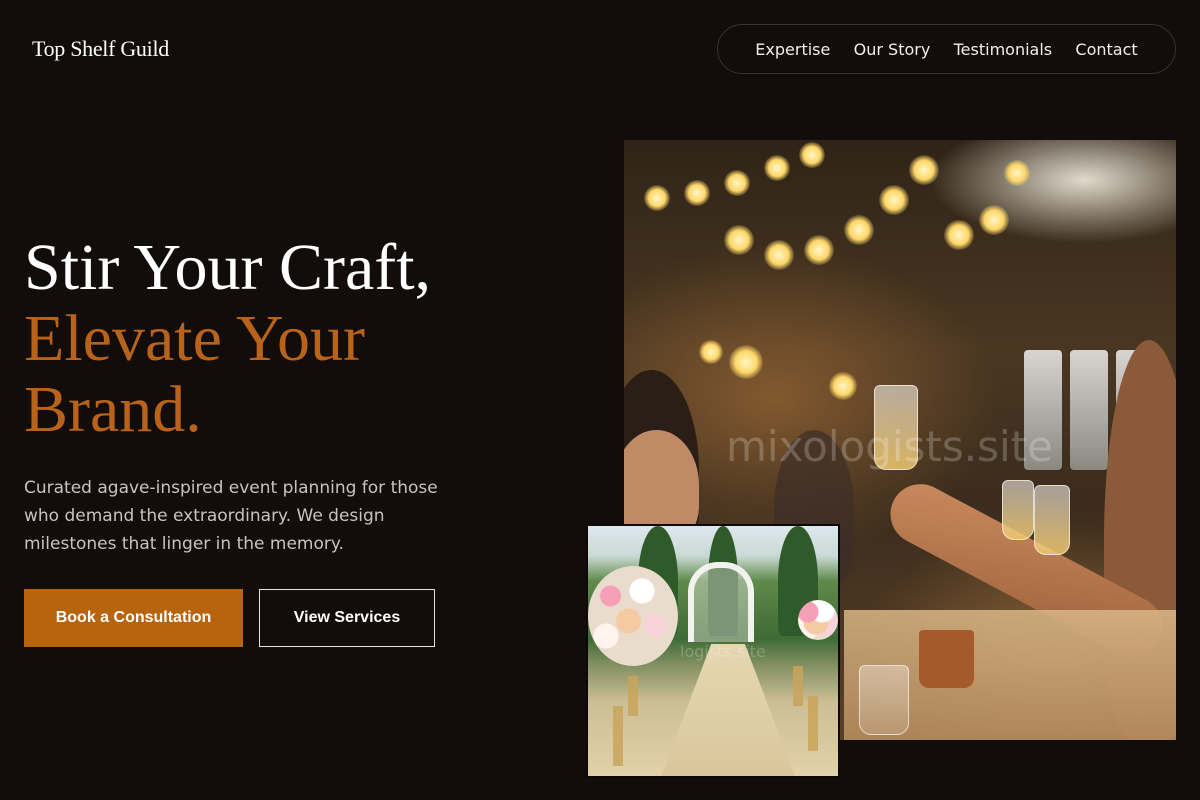  What do you see at coordinates (113, 409) in the screenshot?
I see `hero-title-line-3: Brand.` at bounding box center [113, 409].